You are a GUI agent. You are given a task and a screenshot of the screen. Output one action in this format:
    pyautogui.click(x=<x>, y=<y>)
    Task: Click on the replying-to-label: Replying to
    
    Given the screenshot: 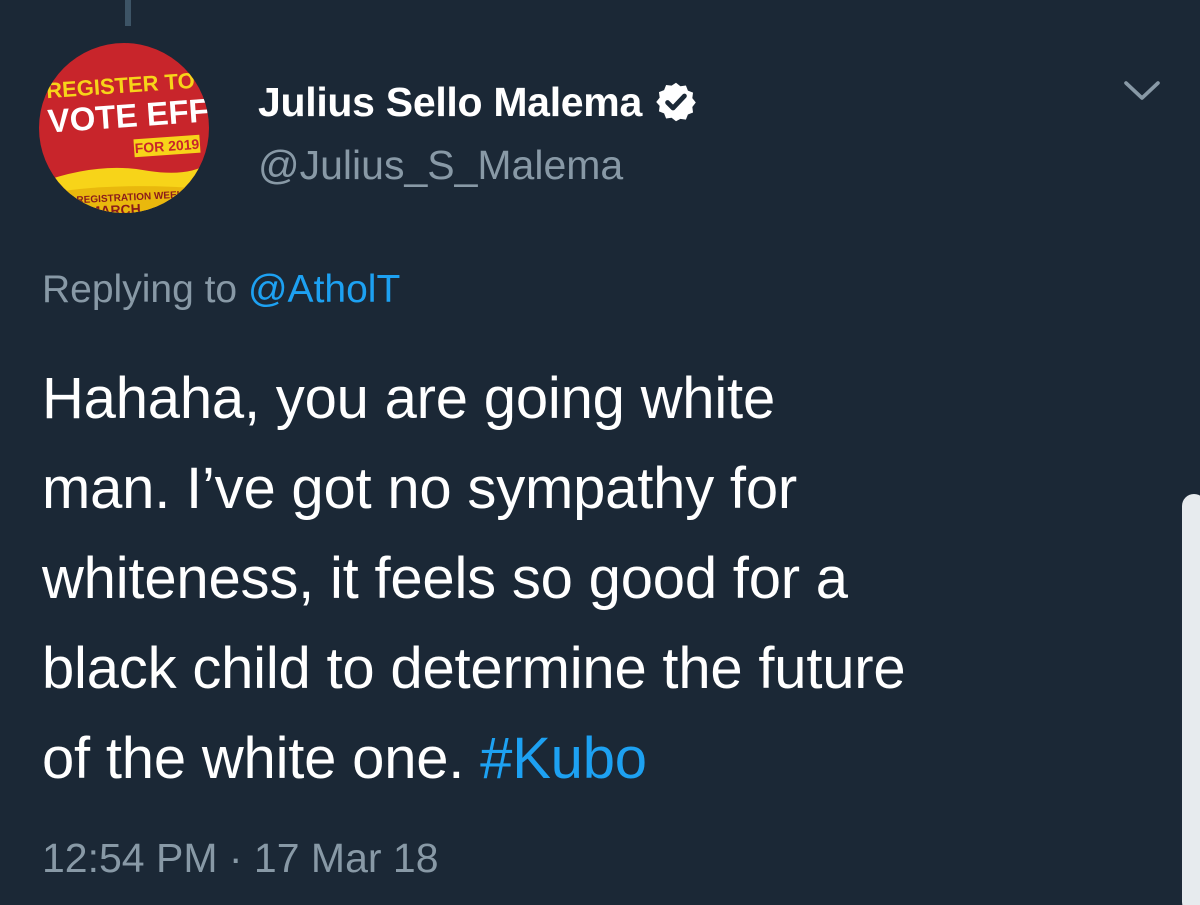 What is the action you would take?
    pyautogui.click(x=140, y=289)
    